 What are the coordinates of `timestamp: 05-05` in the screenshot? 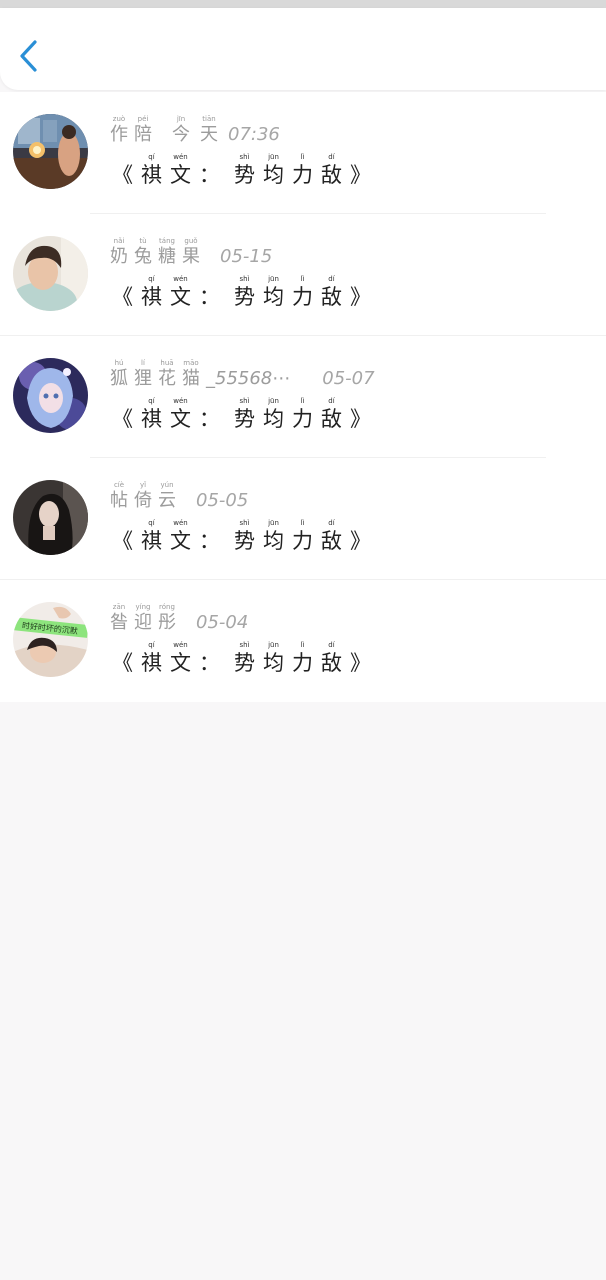 It's located at (222, 500).